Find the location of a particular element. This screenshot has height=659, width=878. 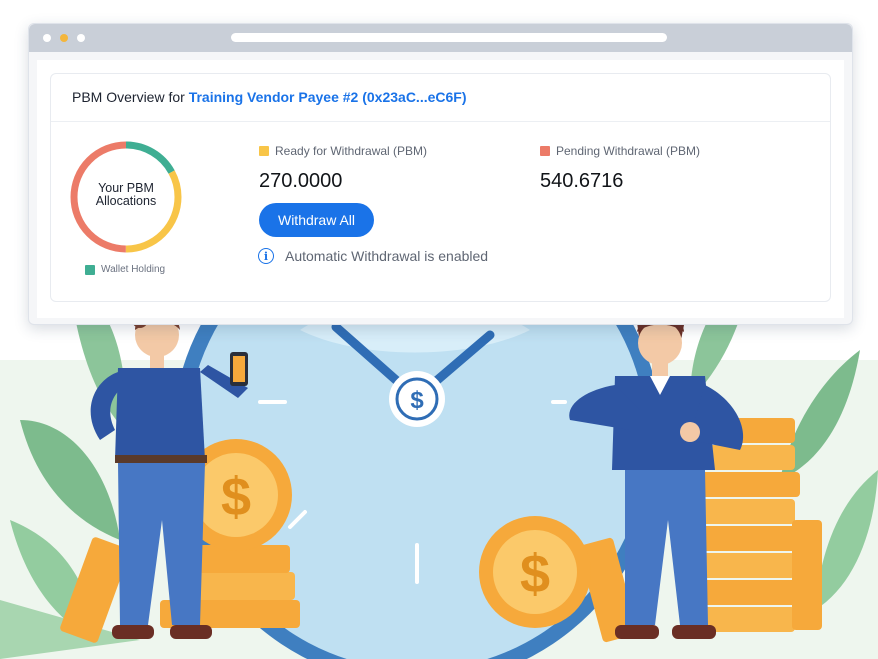

pending-swatch is located at coordinates (545, 151).